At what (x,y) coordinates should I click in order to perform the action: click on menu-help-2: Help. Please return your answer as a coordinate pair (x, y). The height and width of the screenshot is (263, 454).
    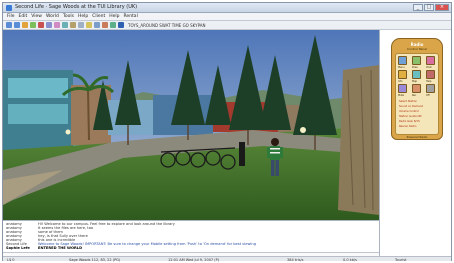
    Looking at the image, I should click on (114, 16).